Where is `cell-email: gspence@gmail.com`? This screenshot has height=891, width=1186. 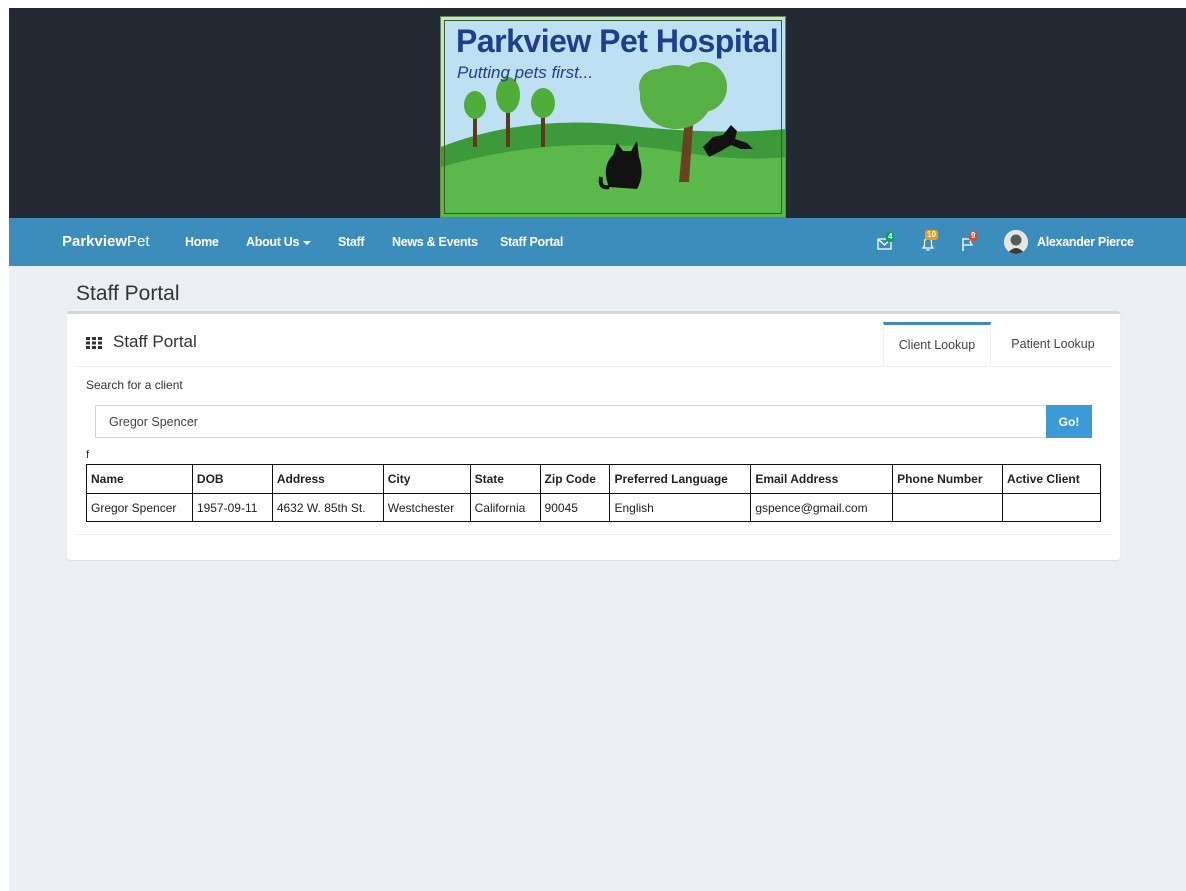
cell-email: gspence@gmail.com is located at coordinates (822, 507).